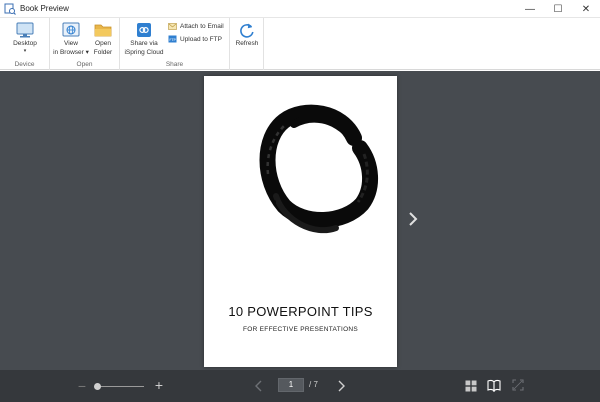 The width and height of the screenshot is (600, 402). I want to click on zoom-in-button: +, so click(159, 385).